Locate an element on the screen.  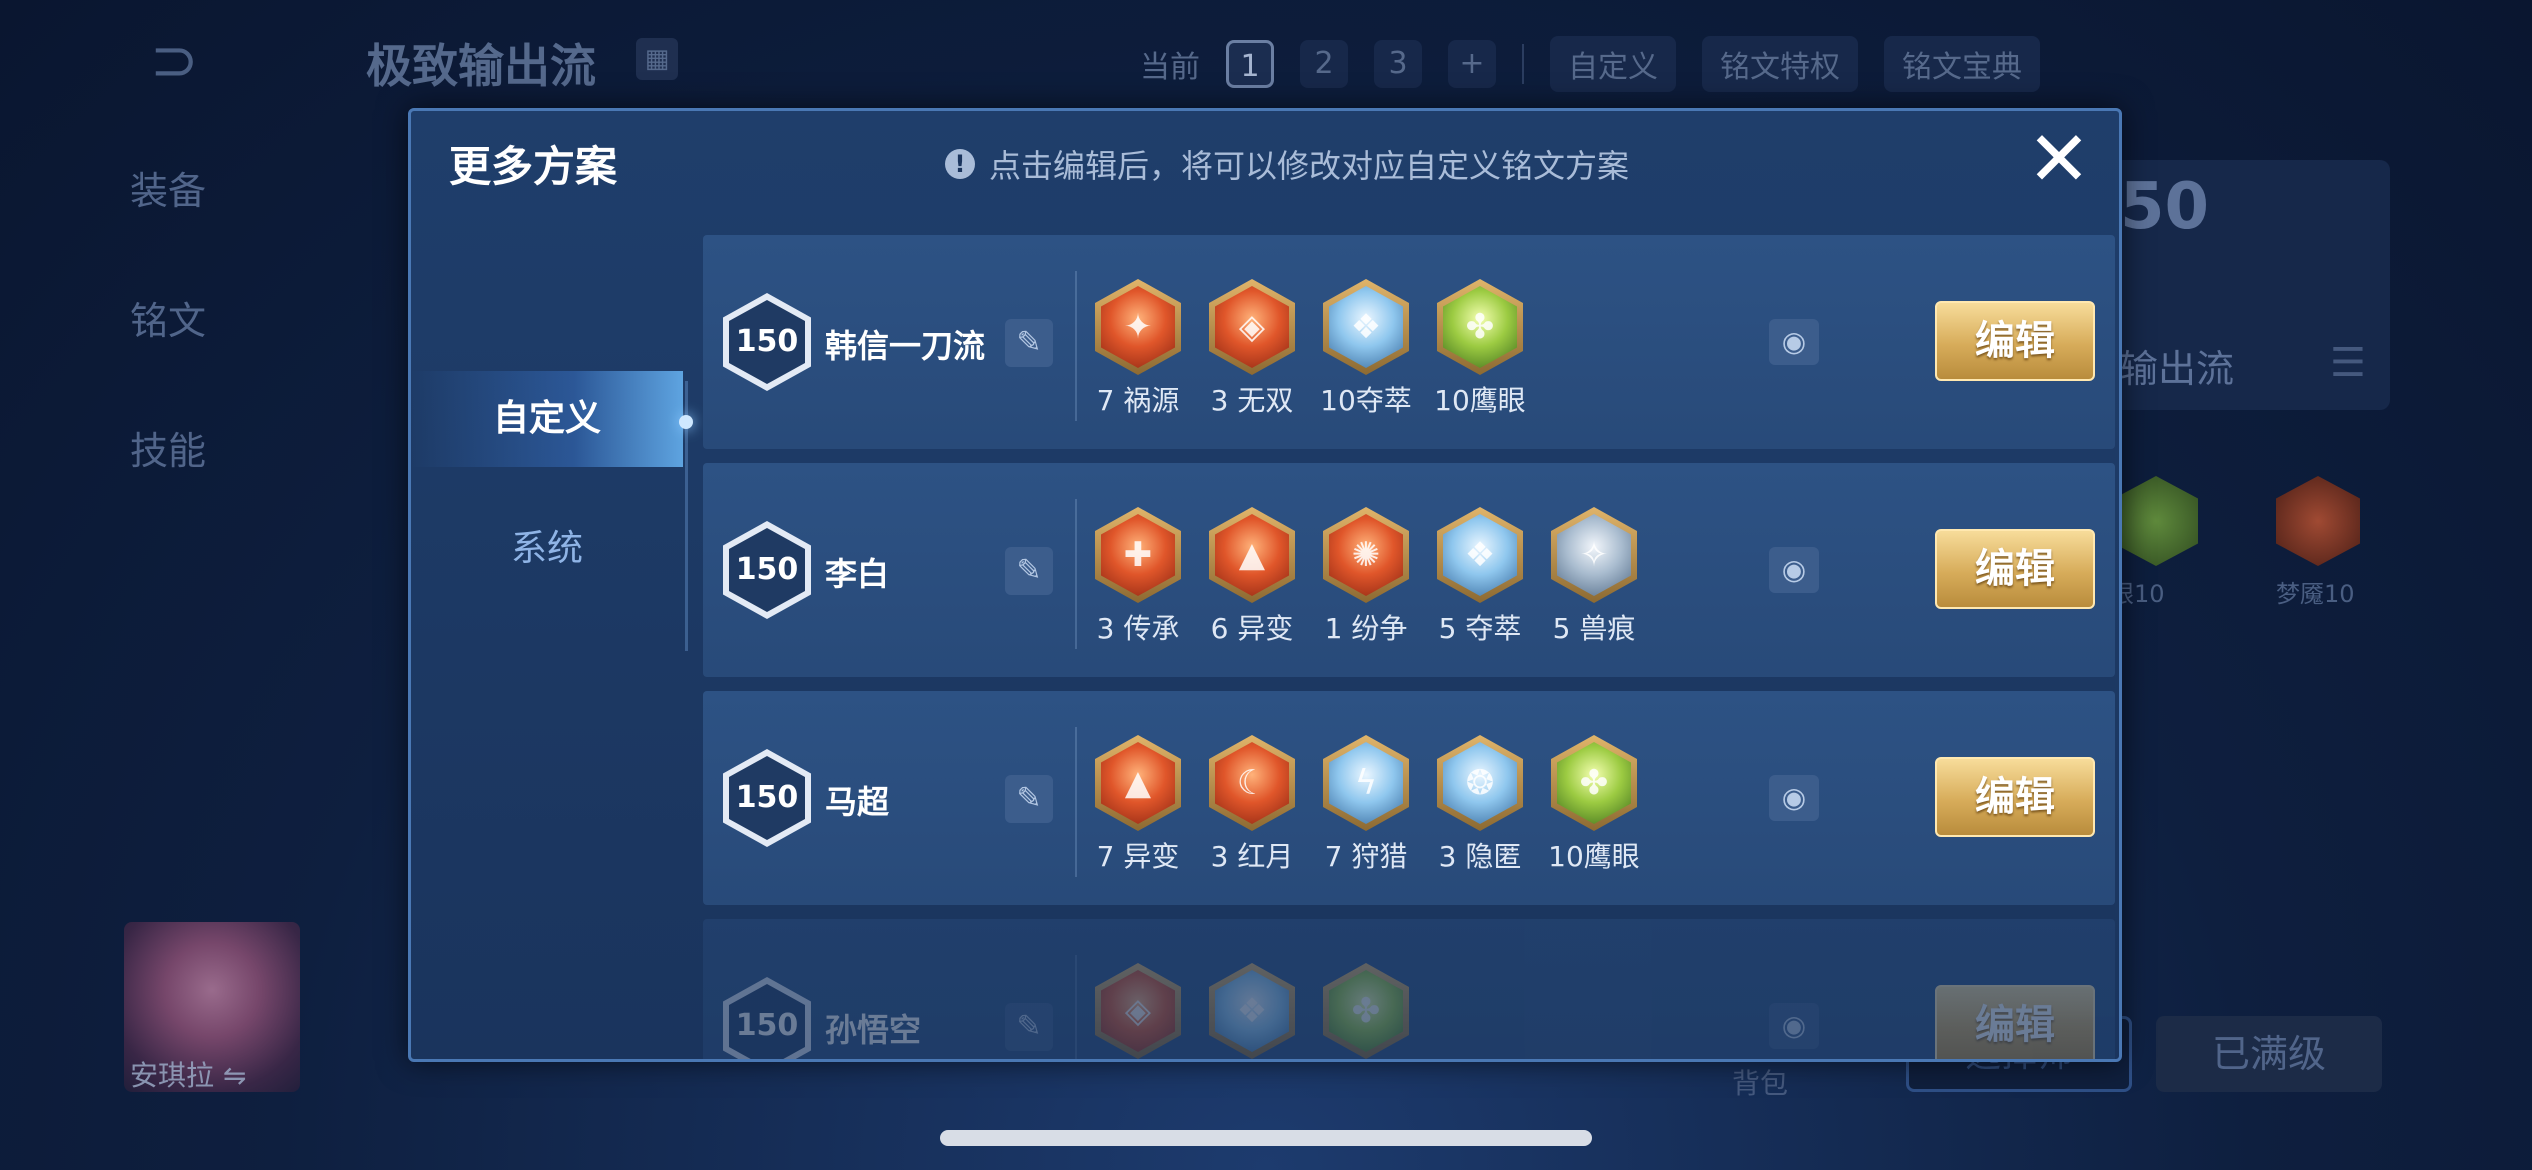
hero-plan-name: 输出流 is located at coordinates (2177, 369).